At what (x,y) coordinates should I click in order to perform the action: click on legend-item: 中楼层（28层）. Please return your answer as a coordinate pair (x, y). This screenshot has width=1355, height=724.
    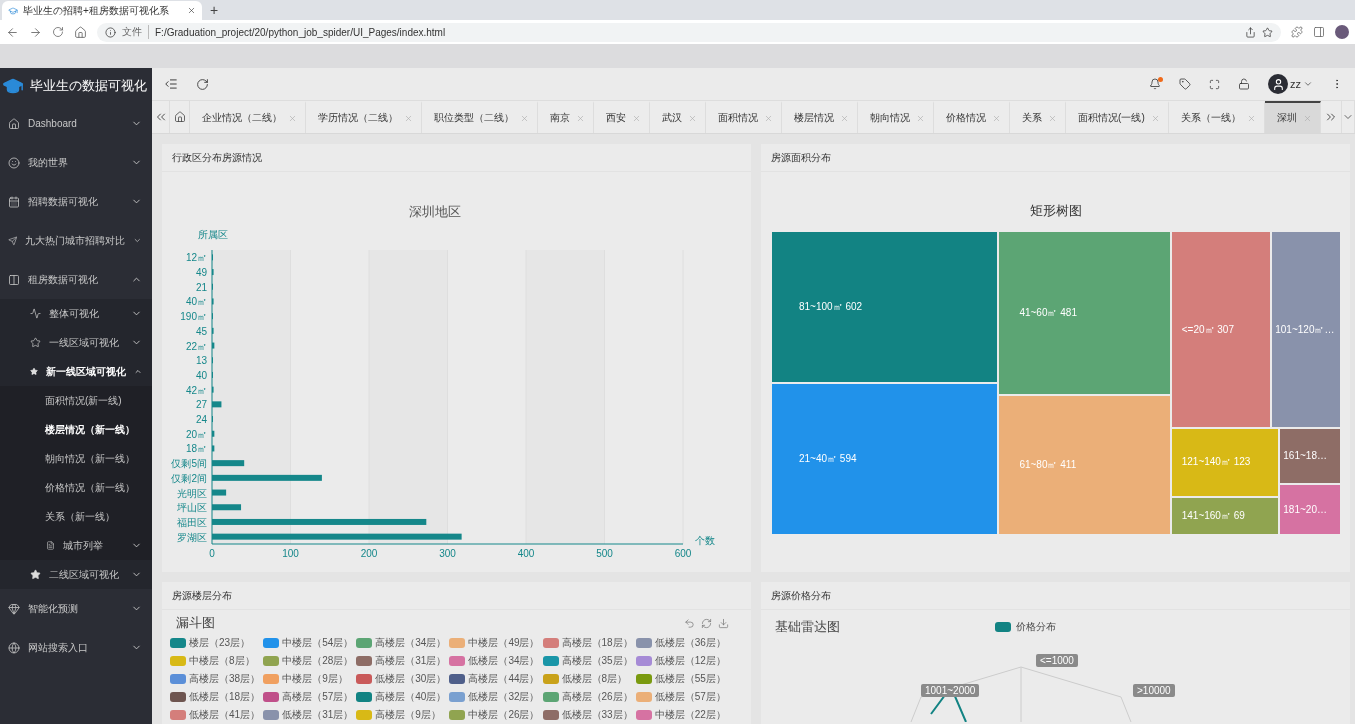
    Looking at the image, I should click on (308, 661).